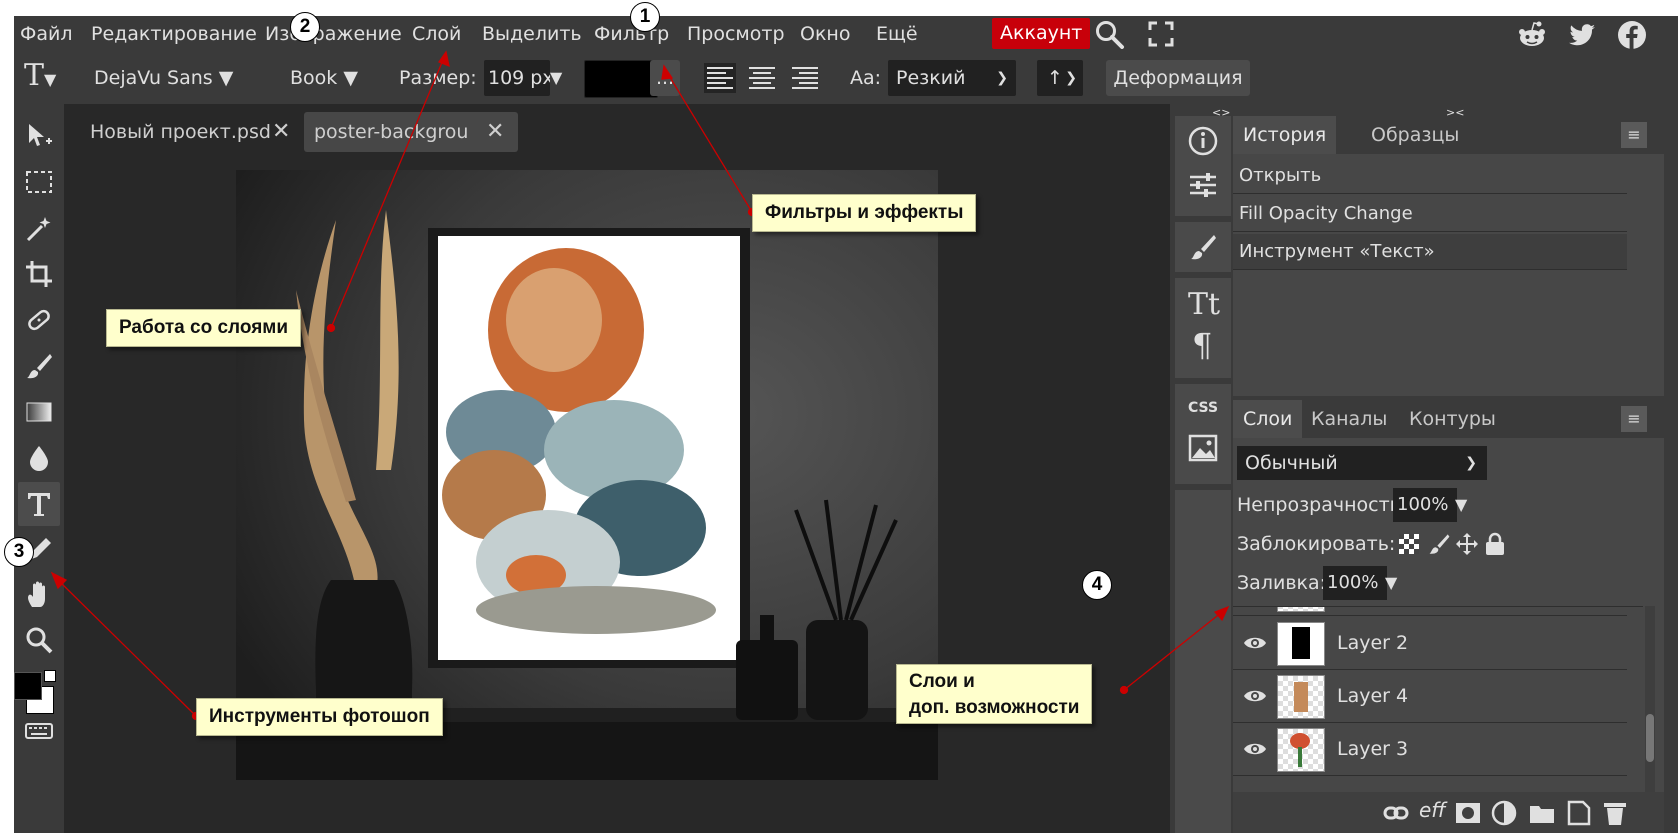 This screenshot has width=1678, height=833. I want to click on marquee-tool-icon, so click(39, 182).